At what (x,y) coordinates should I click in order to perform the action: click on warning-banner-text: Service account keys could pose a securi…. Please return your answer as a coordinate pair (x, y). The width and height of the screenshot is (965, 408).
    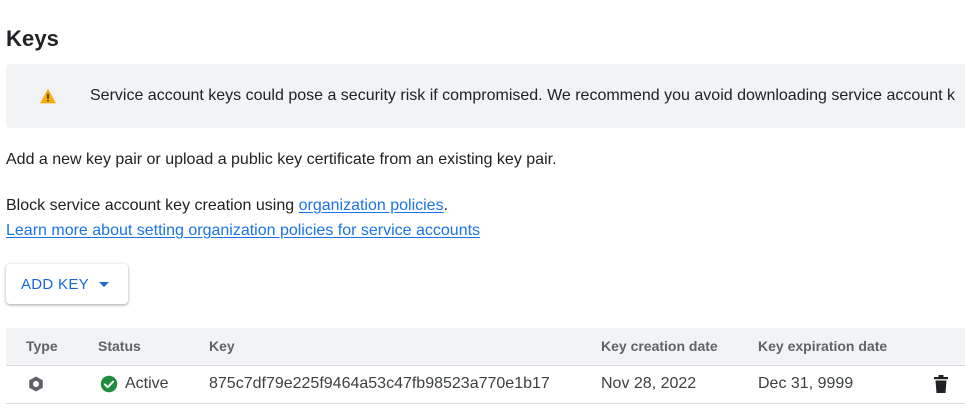
    Looking at the image, I should click on (522, 95).